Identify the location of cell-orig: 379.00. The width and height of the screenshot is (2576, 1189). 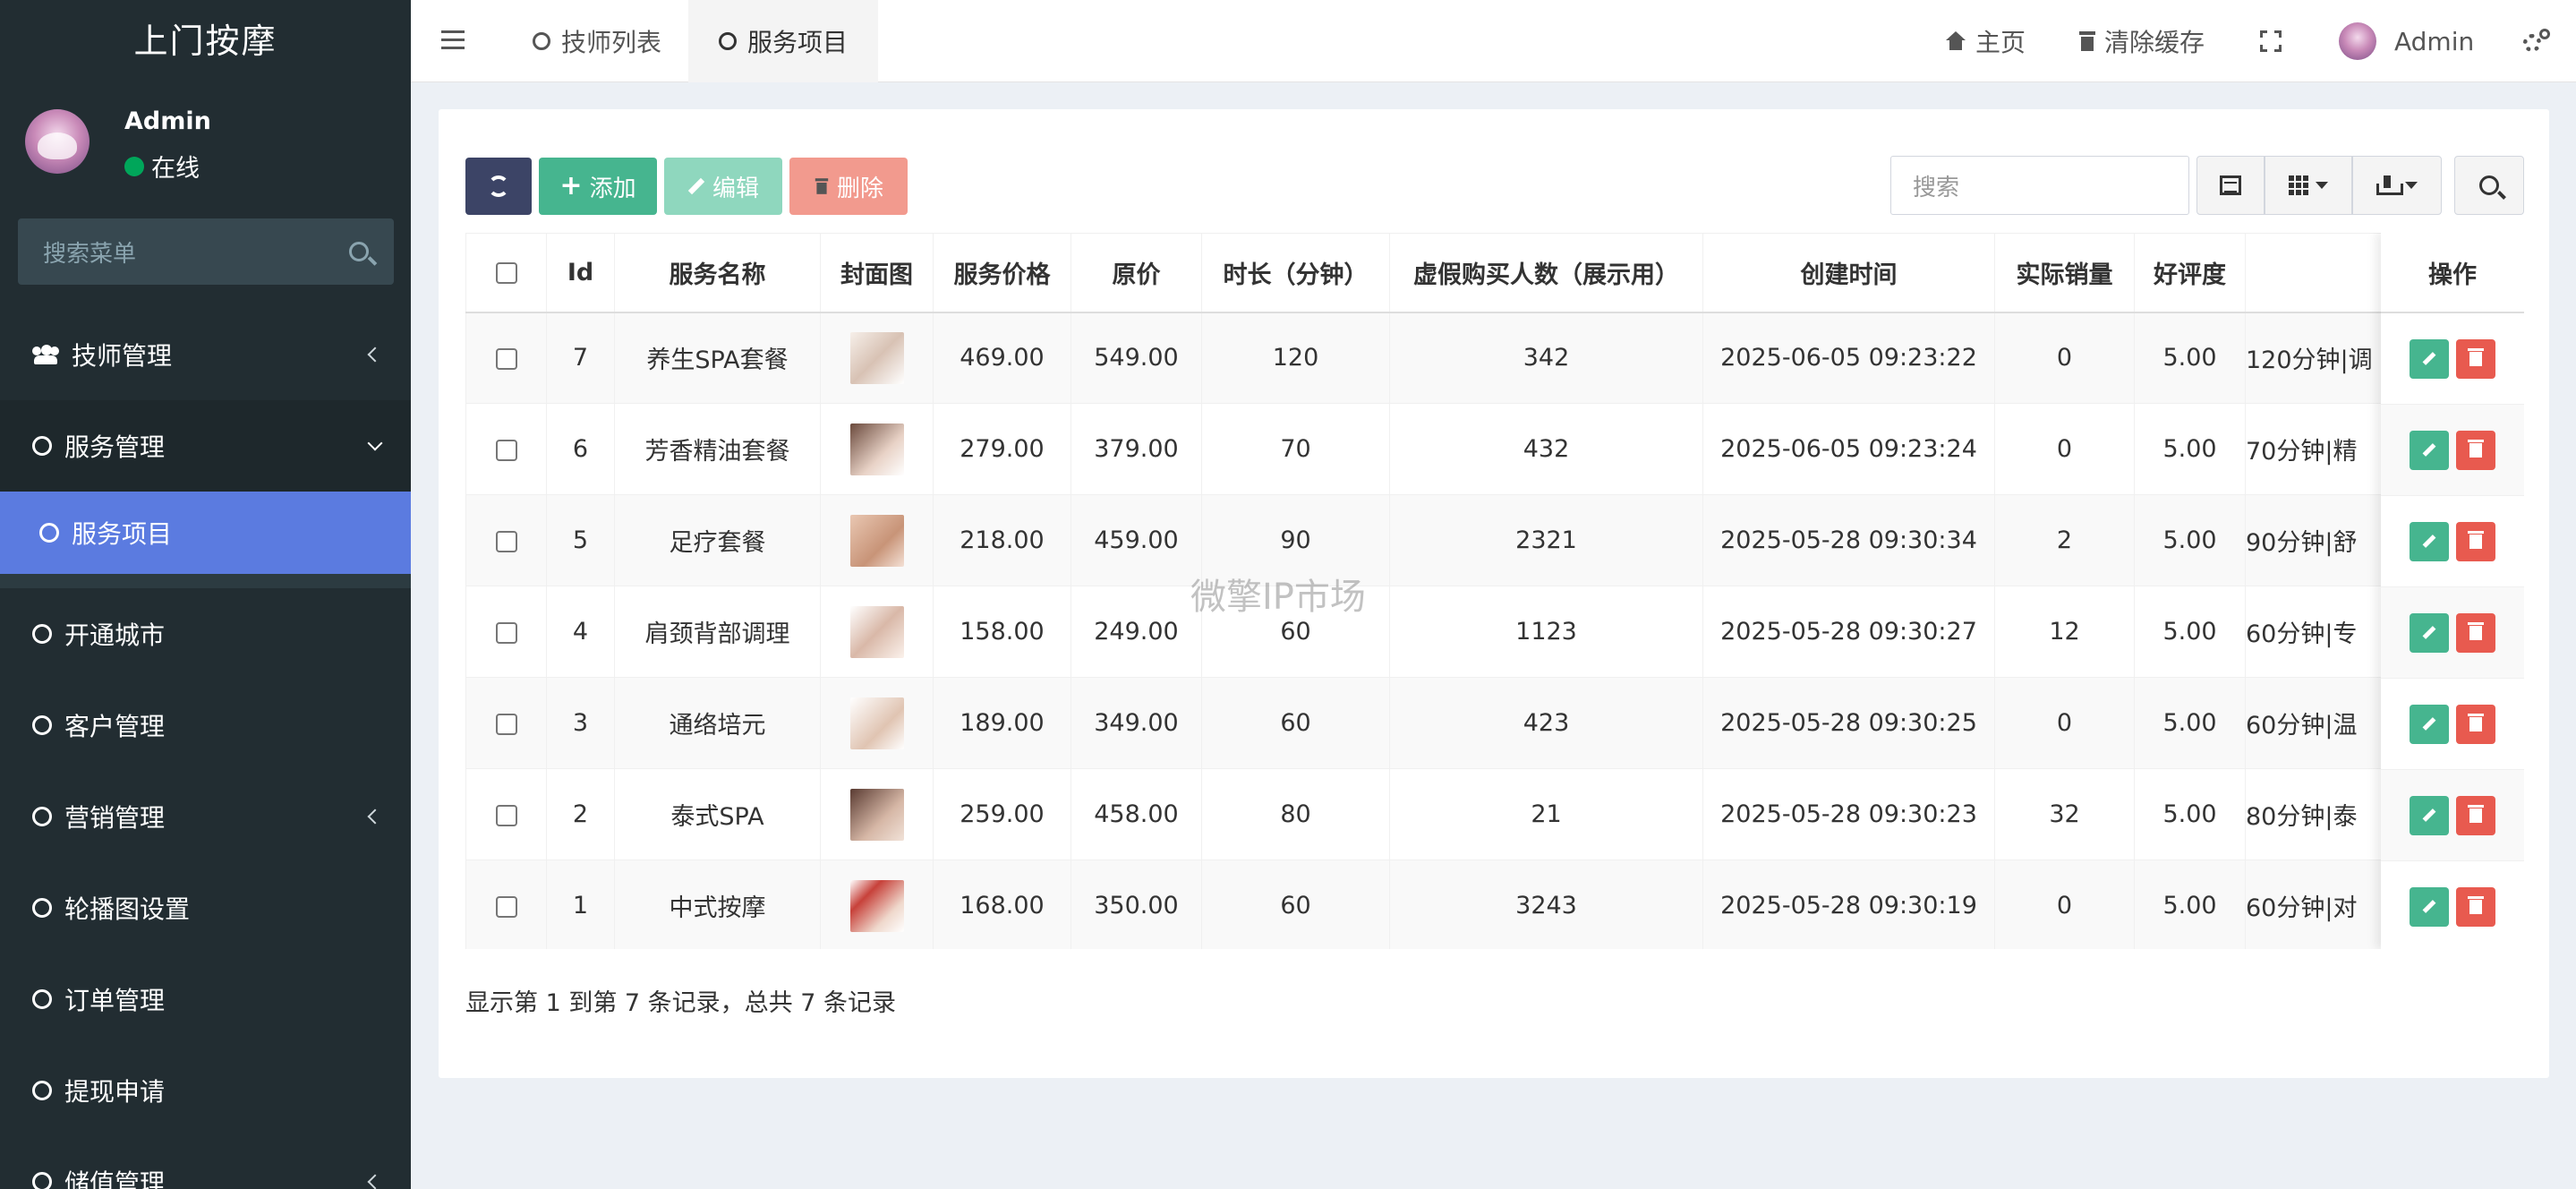
(1136, 449).